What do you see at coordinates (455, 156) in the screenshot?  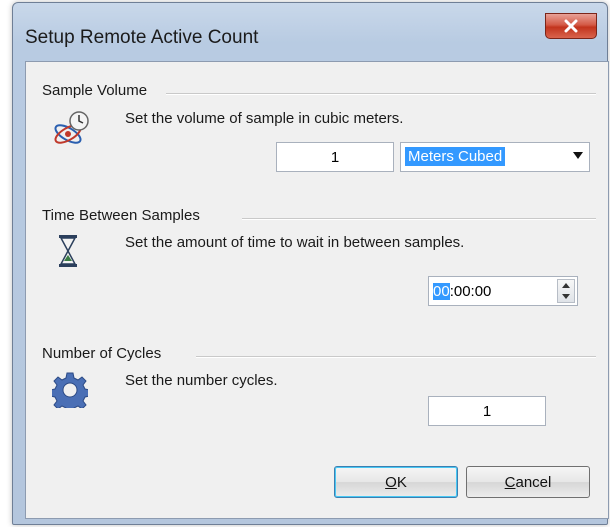 I see `volume-unit-selected: Meters Cubed` at bounding box center [455, 156].